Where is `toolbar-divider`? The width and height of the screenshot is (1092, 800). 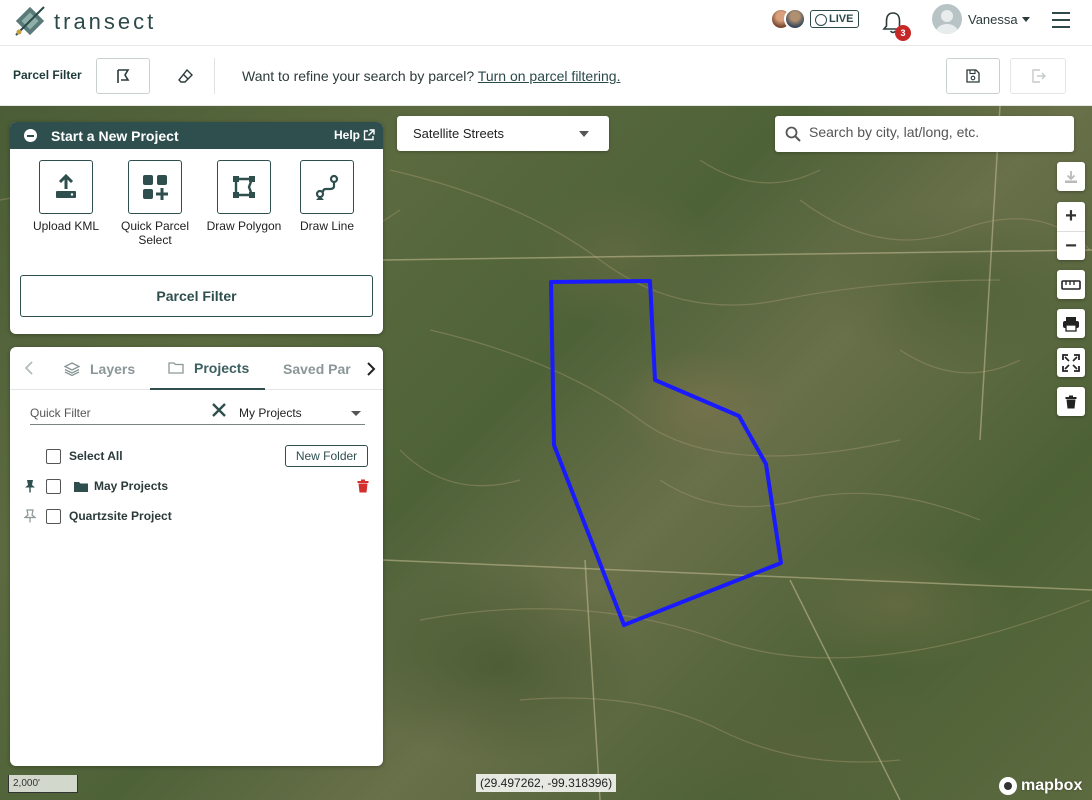
toolbar-divider is located at coordinates (214, 76).